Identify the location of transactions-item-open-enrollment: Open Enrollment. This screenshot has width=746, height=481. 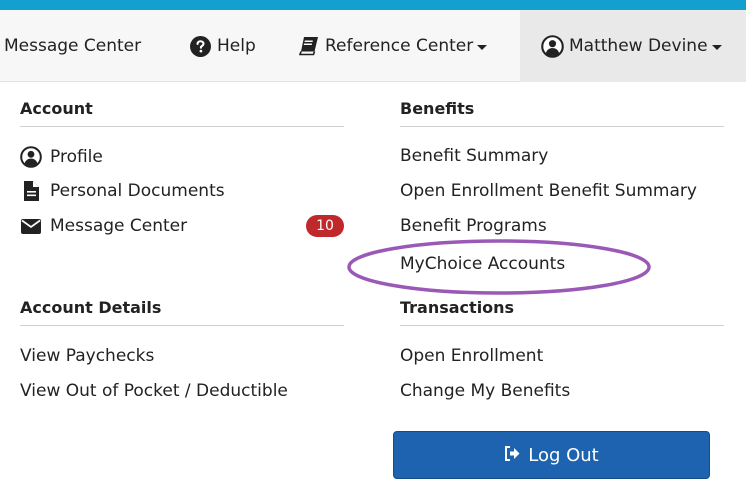
(471, 356).